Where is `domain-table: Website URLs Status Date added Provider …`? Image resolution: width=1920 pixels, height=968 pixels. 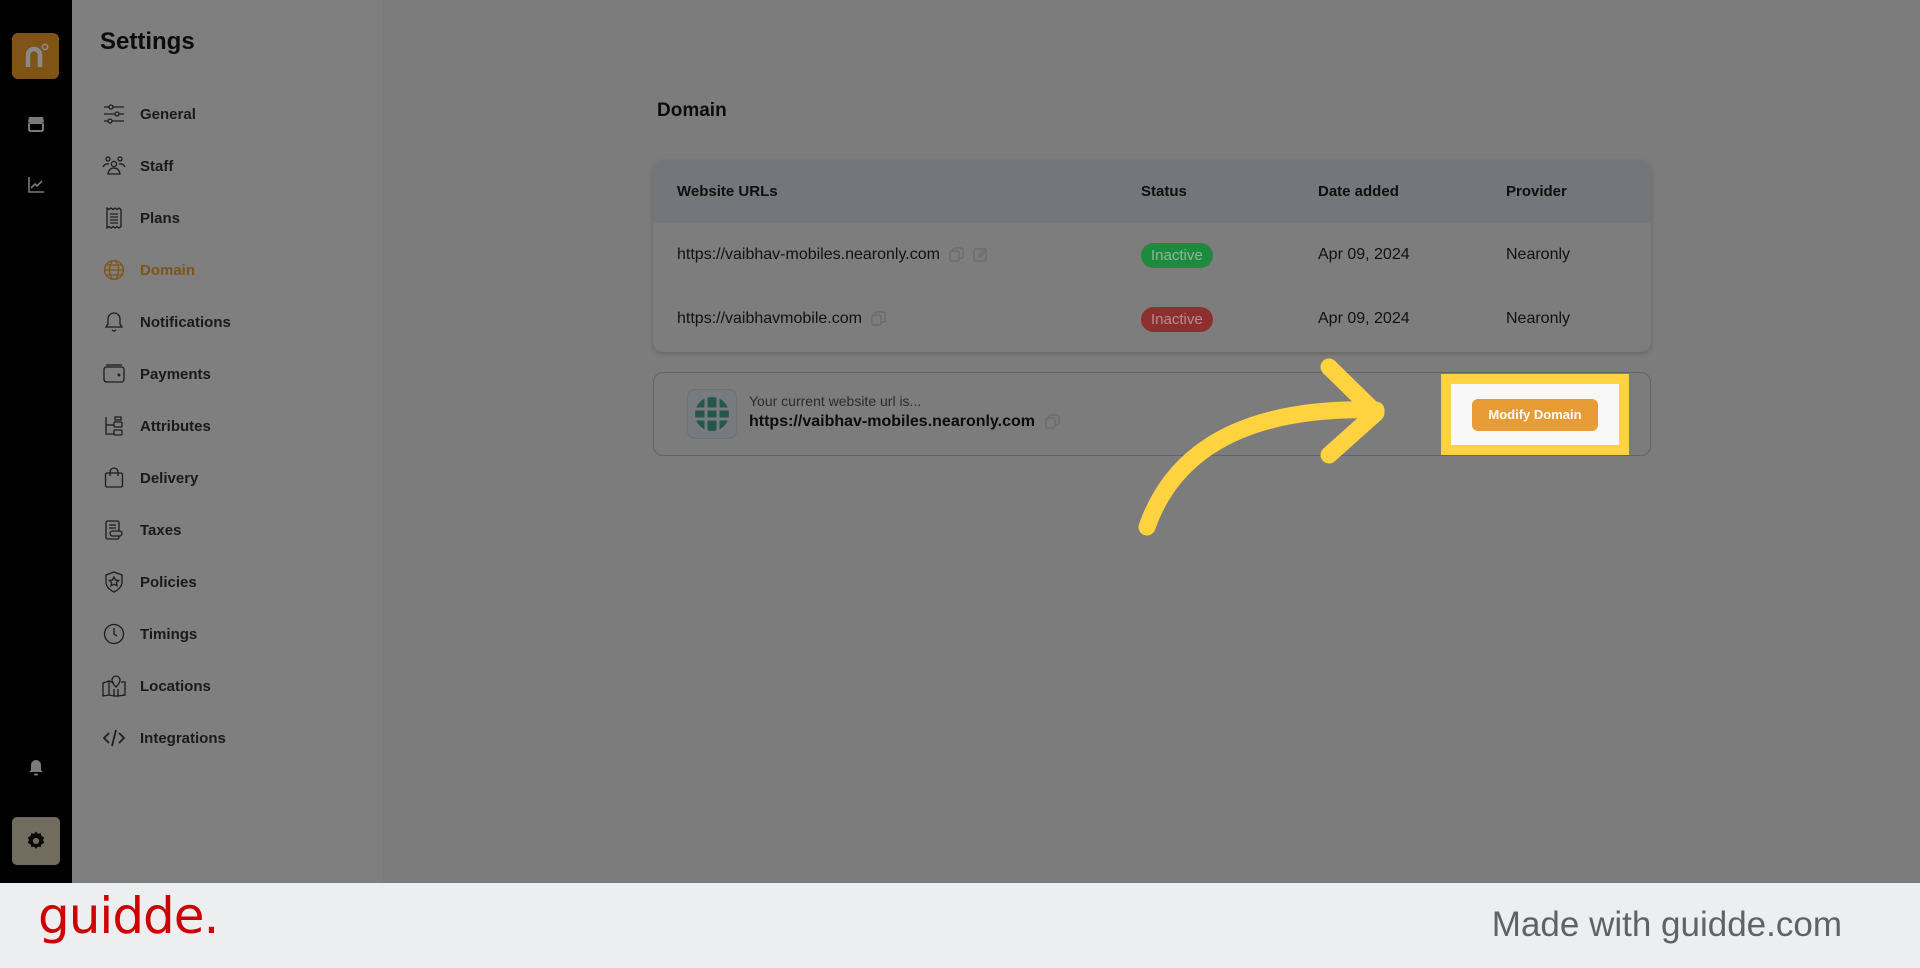 domain-table: Website URLs Status Date added Provider … is located at coordinates (1152, 256).